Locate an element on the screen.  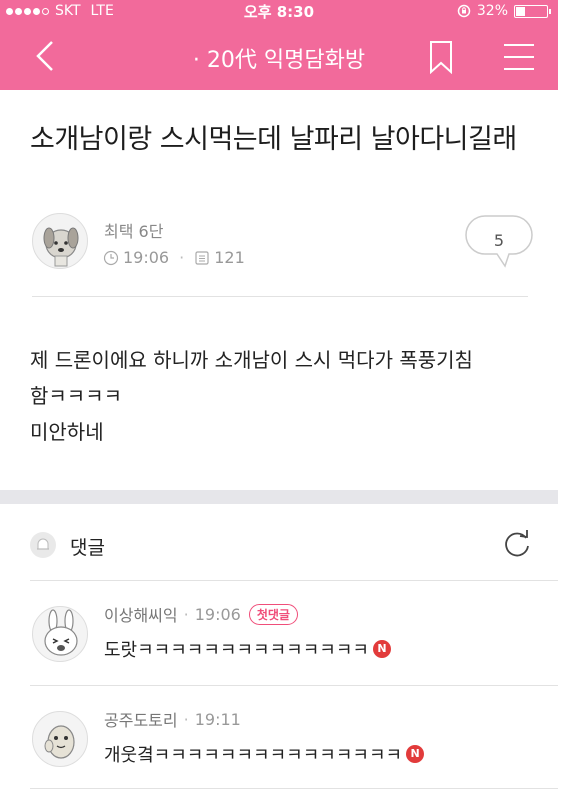
comment-count: 5 is located at coordinates (499, 240).